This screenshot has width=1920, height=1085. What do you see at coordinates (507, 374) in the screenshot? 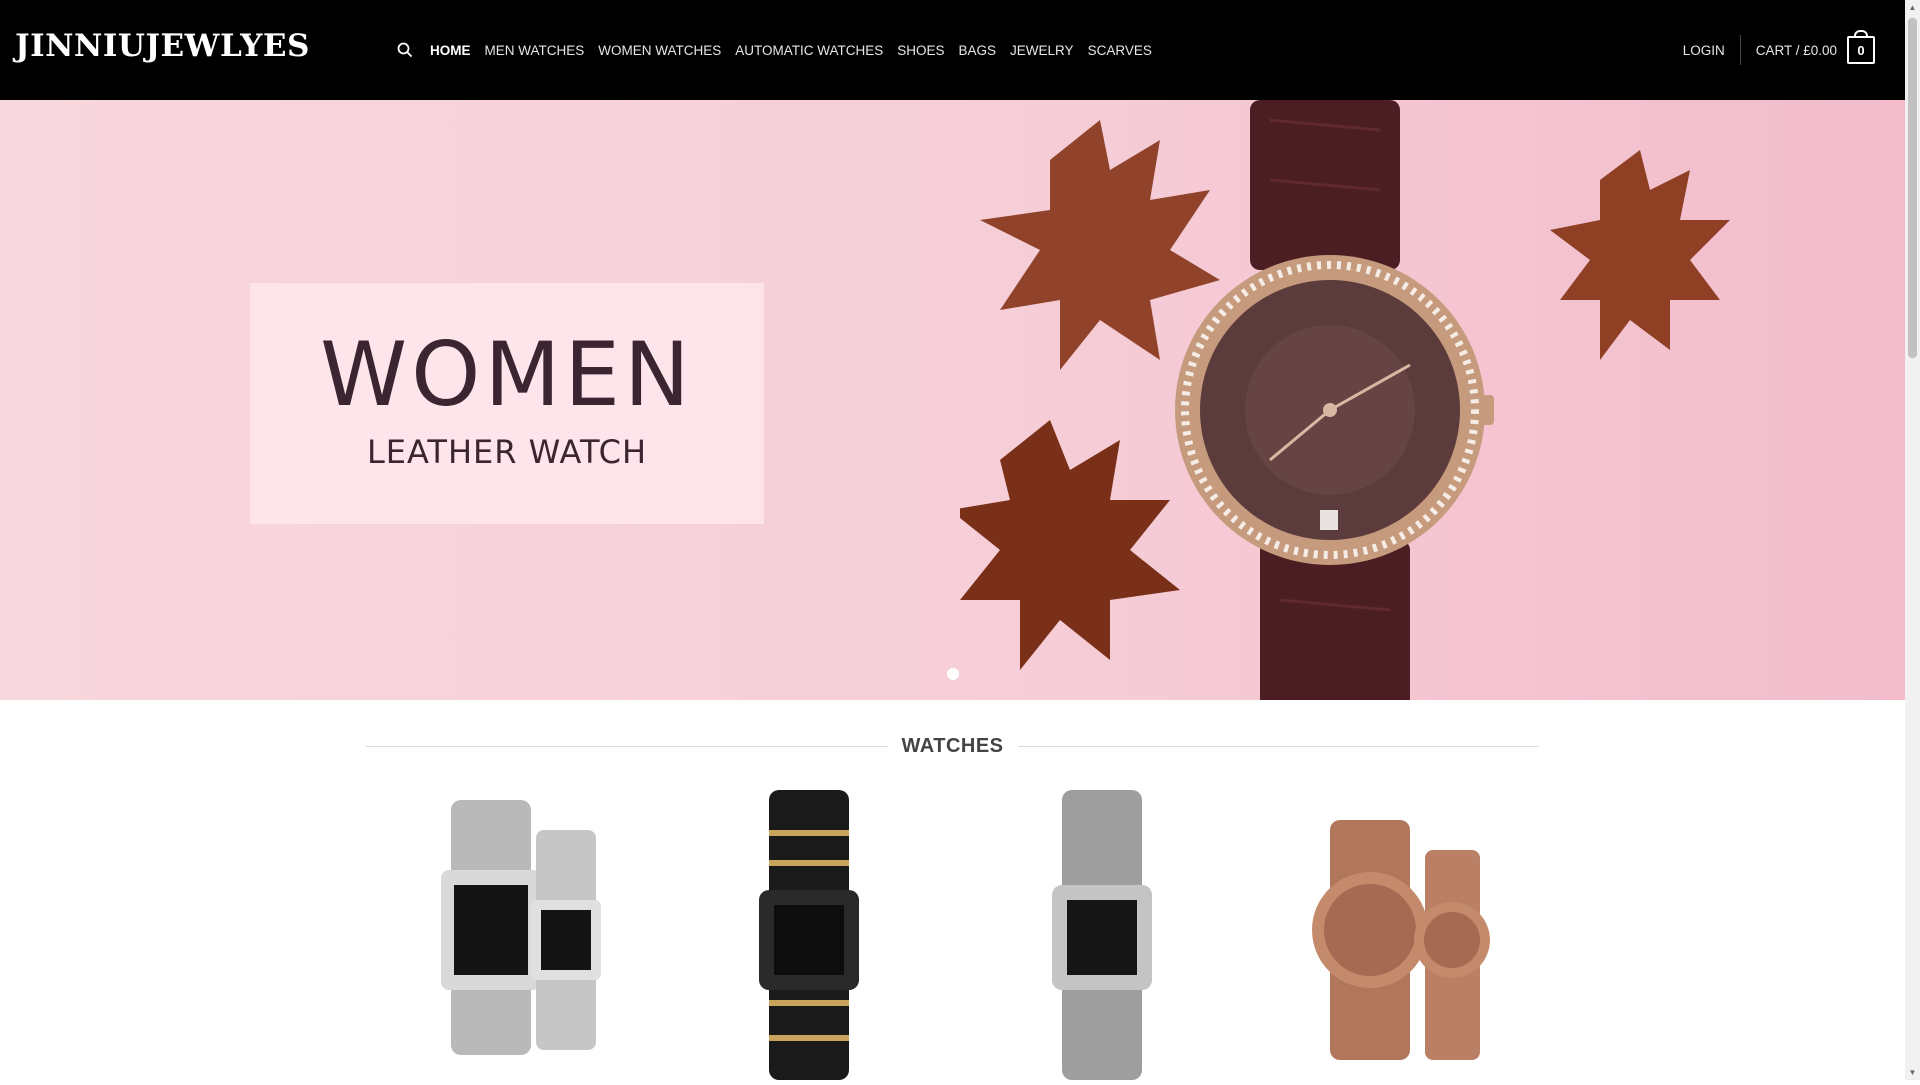
I see `hero-title: WOMEN` at bounding box center [507, 374].